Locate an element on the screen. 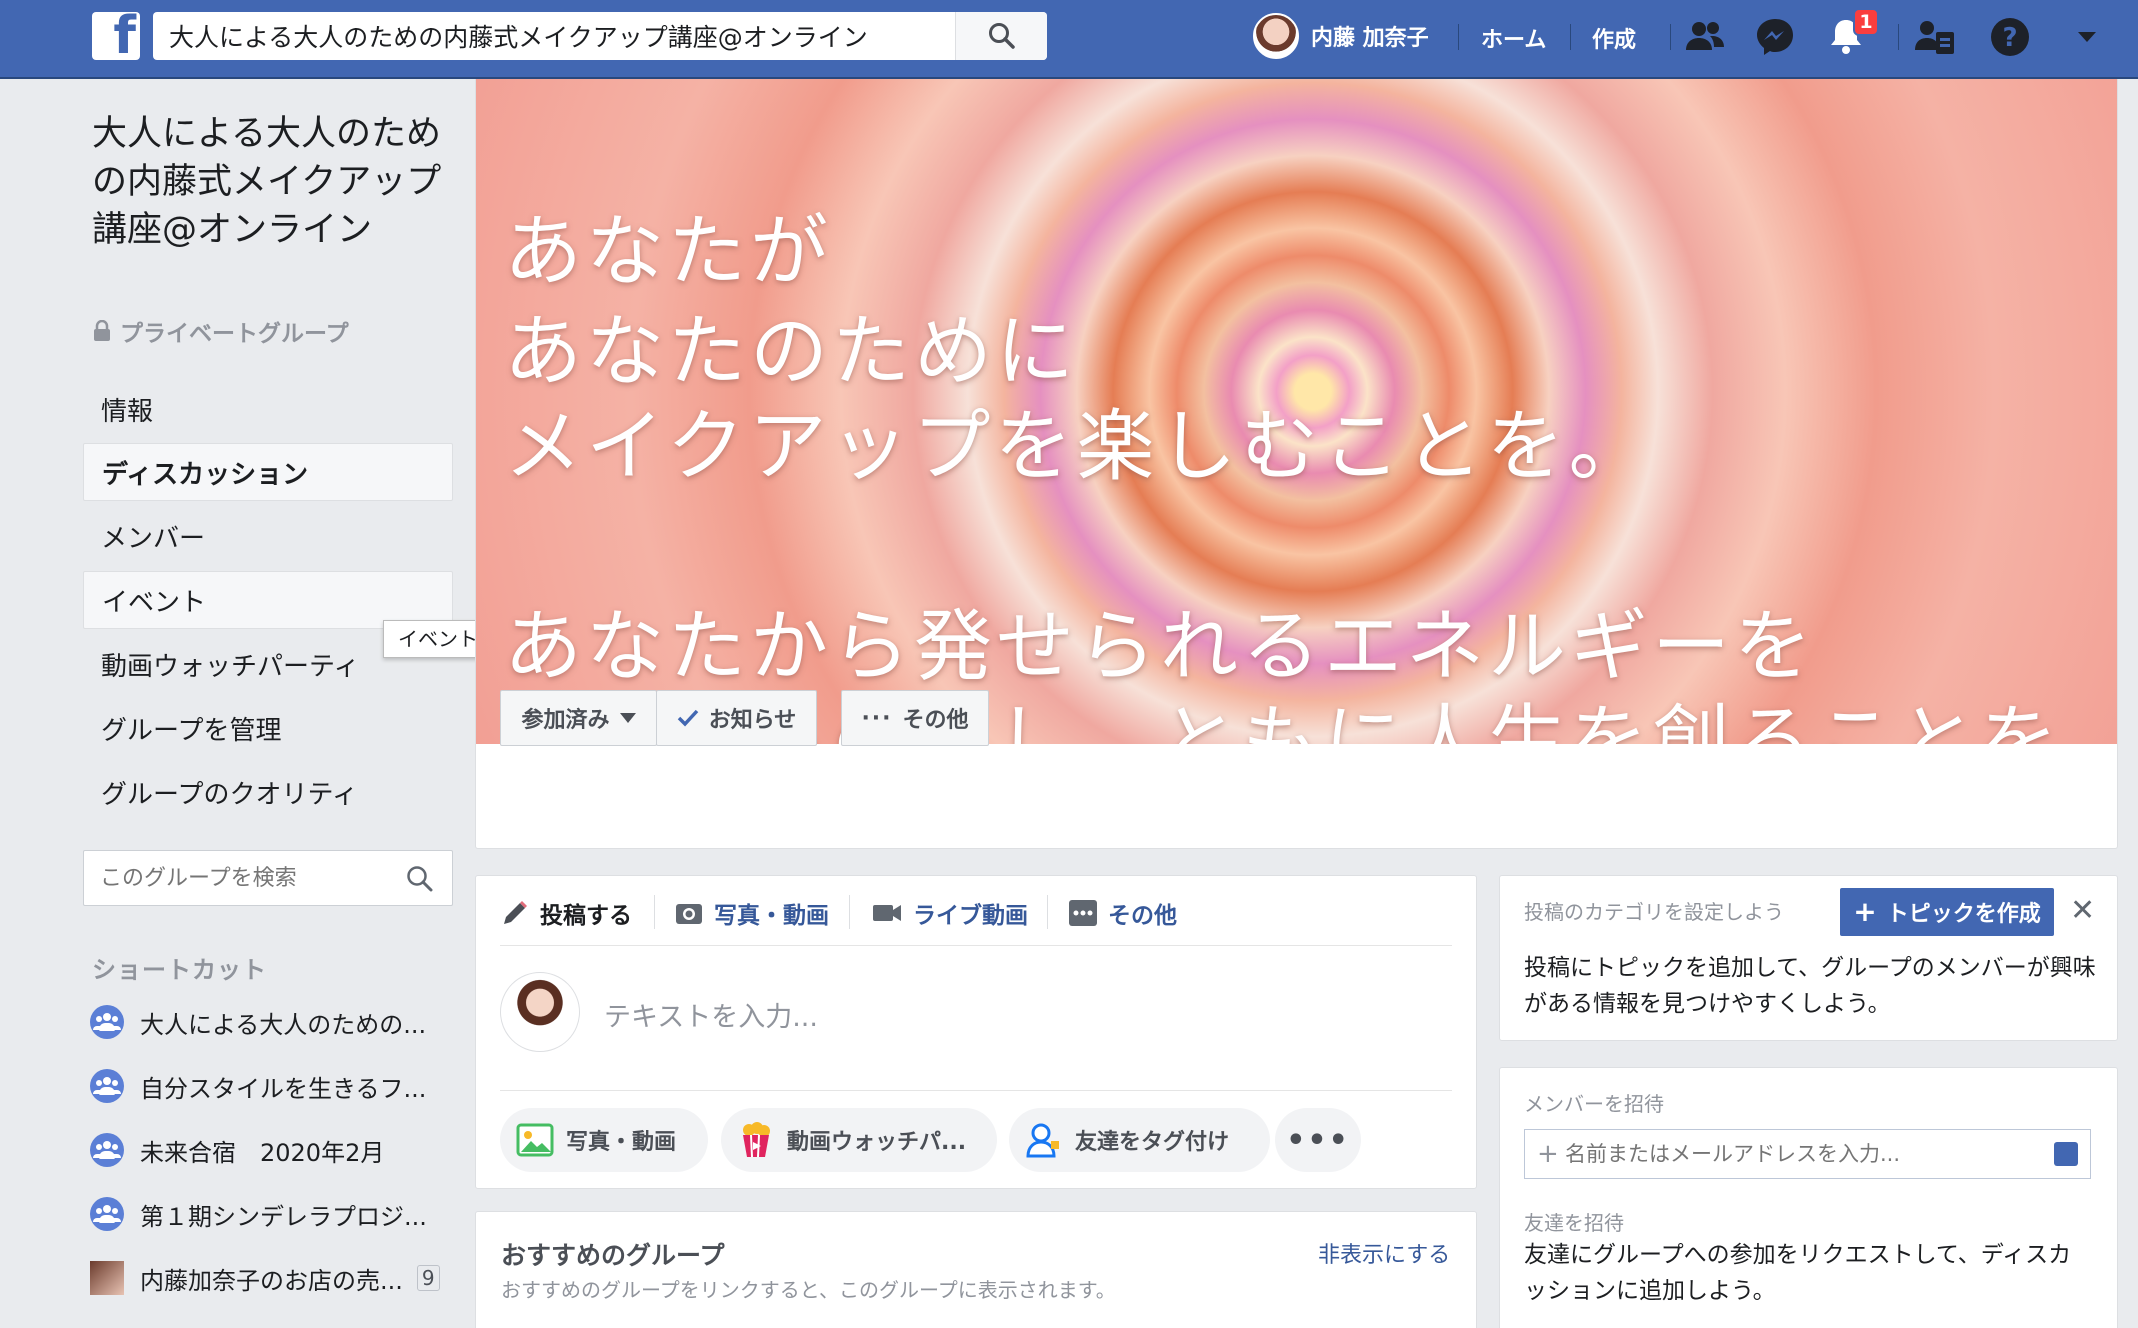  cover-text-line: あなたが is located at coordinates (668, 252).